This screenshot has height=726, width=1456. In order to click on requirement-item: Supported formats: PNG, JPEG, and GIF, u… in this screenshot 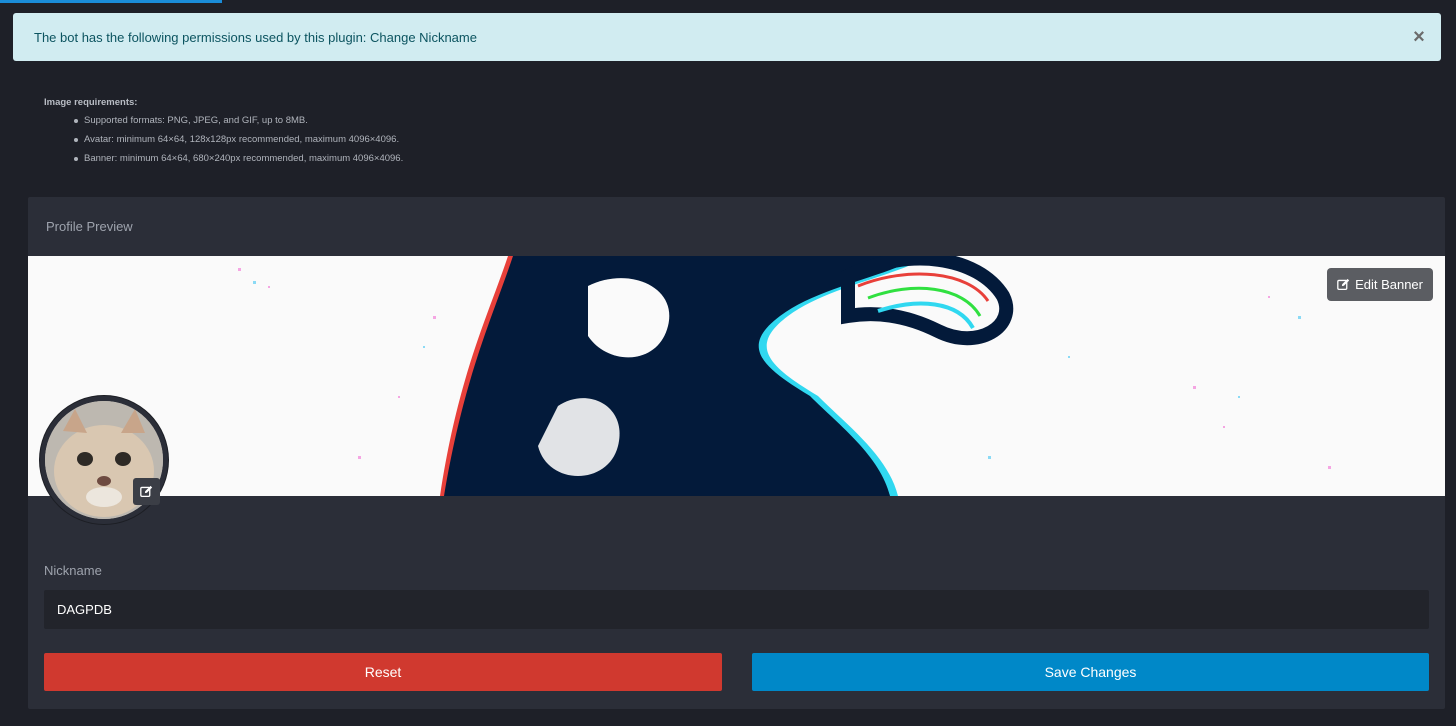, I will do `click(238, 120)`.